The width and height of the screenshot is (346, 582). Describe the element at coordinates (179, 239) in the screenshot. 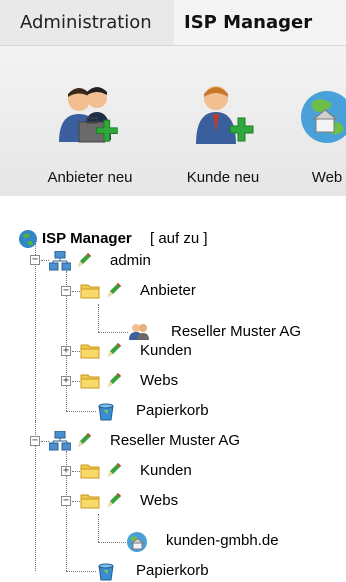

I see `tree-expand-collapse-links: [ auf zu ]` at that location.